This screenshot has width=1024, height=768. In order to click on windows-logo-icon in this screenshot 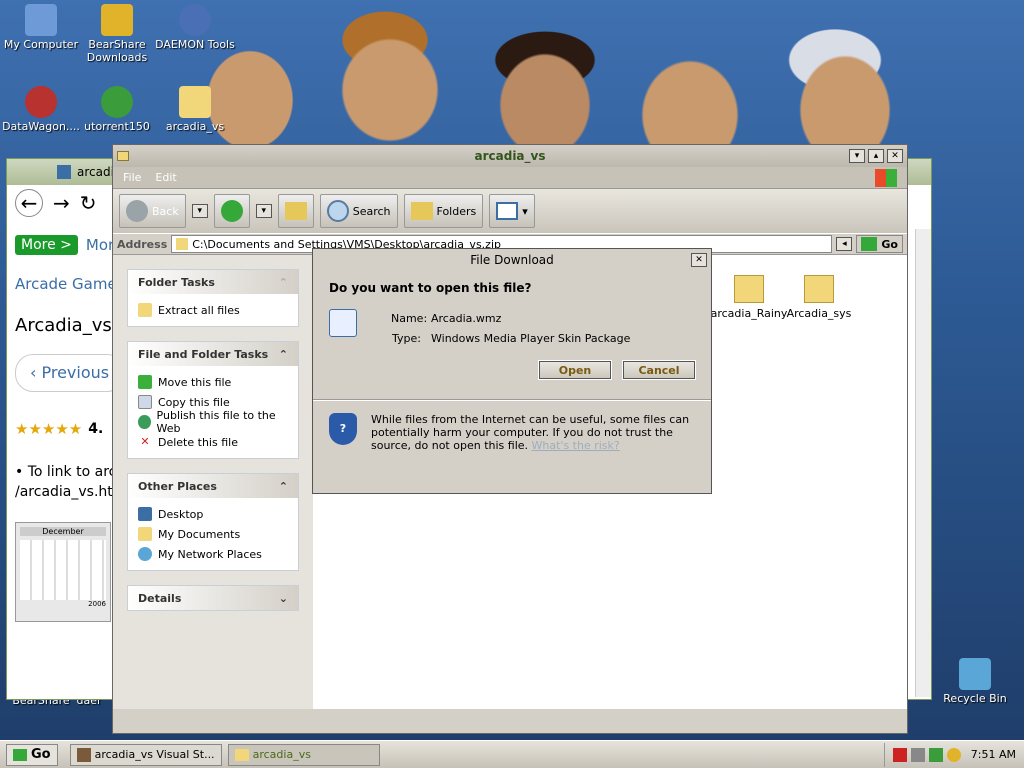, I will do `click(886, 177)`.